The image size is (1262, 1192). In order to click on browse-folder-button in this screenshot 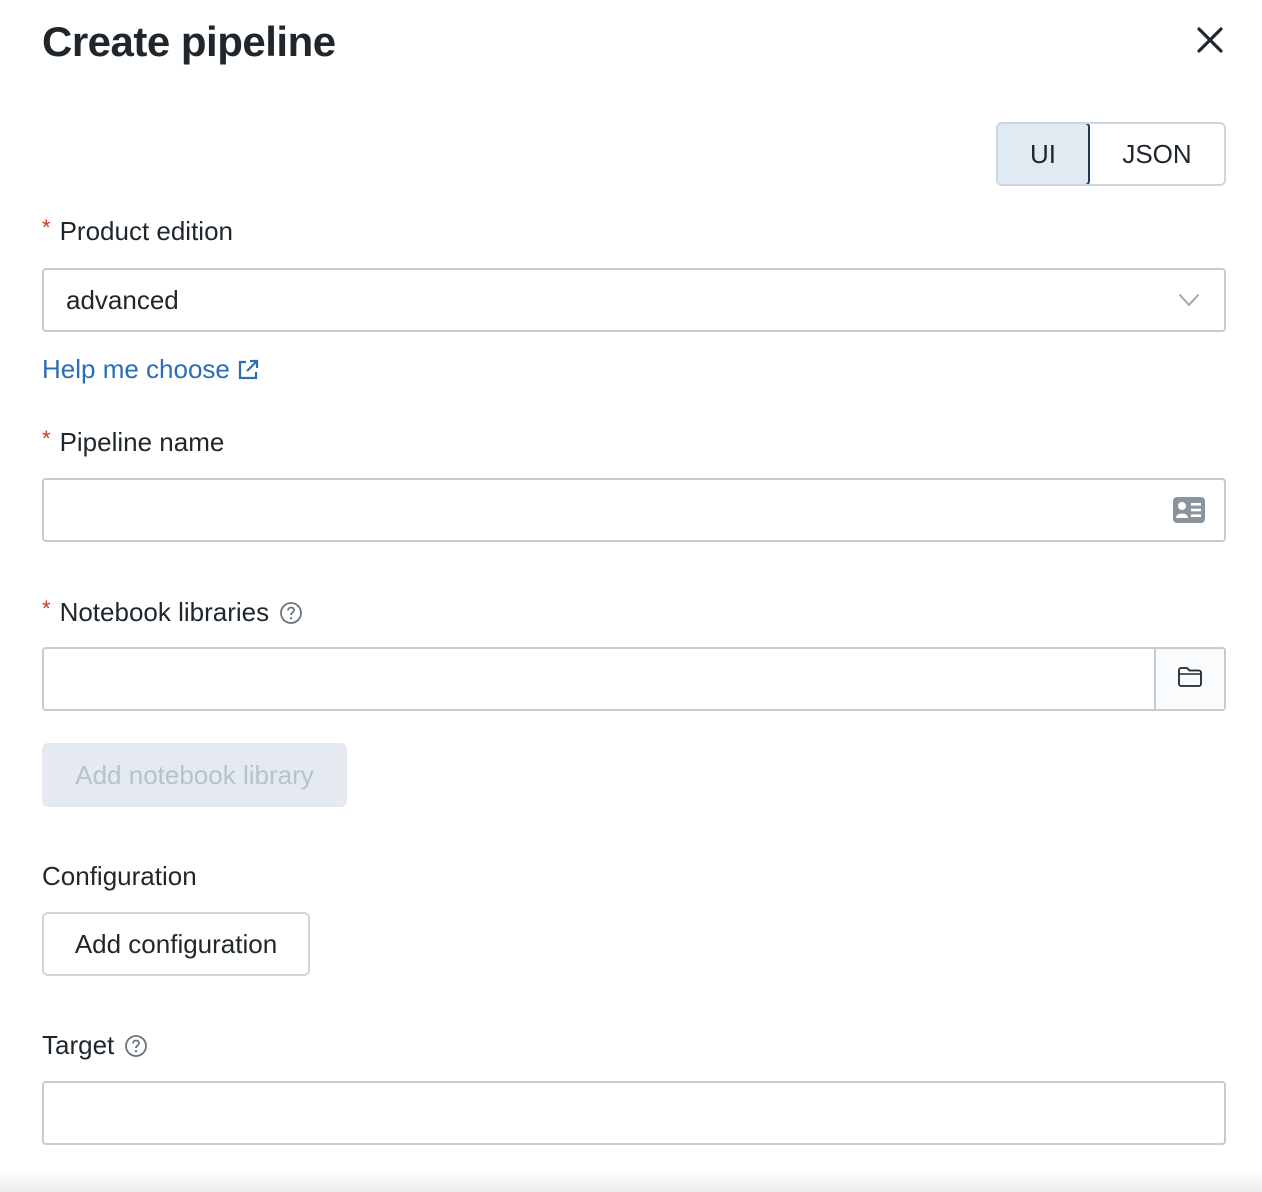, I will do `click(1189, 679)`.